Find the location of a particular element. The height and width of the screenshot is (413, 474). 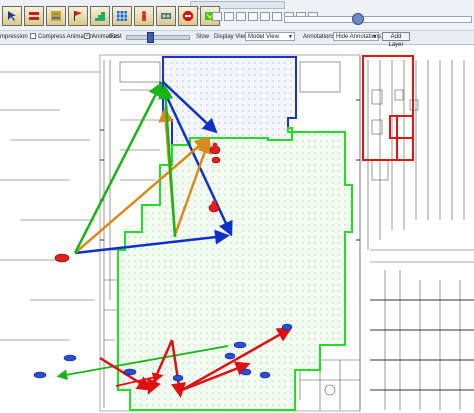

path-icon is located at coordinates (229, 16).